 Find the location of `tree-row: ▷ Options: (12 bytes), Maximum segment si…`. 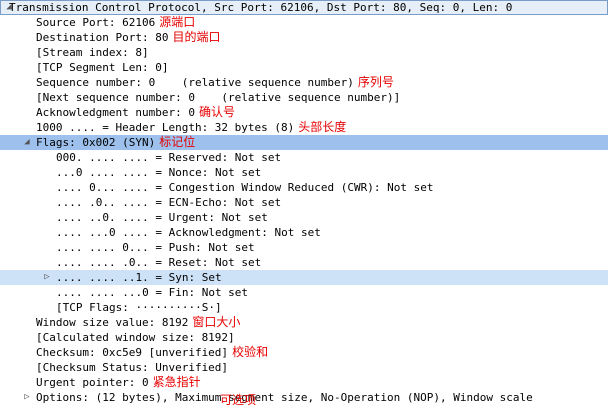

tree-row: ▷ Options: (12 bytes), Maximum segment si… is located at coordinates (304, 398).